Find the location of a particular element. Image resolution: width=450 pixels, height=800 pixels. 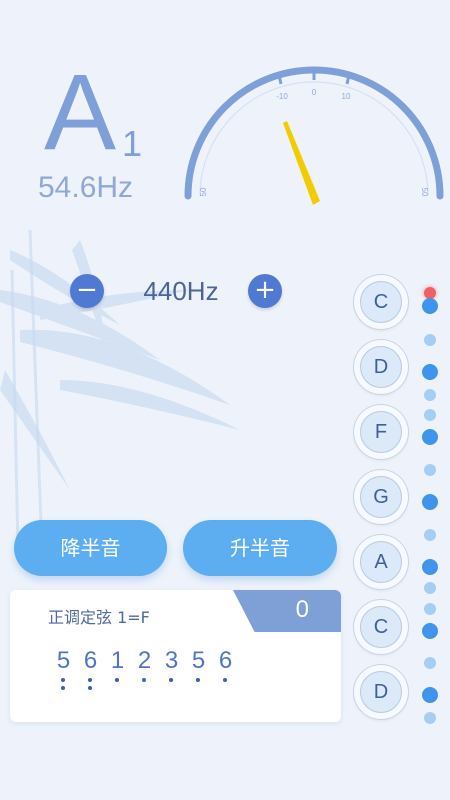

notation-digit: 1 is located at coordinates (117, 665).